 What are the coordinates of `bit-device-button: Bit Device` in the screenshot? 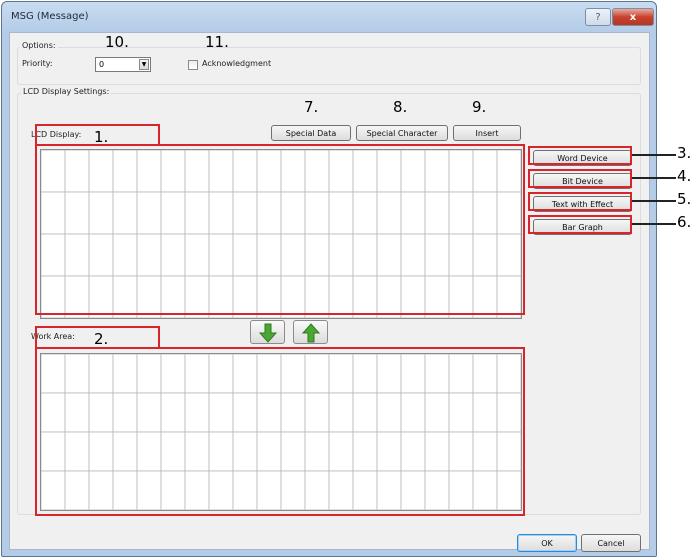 It's located at (582, 181).